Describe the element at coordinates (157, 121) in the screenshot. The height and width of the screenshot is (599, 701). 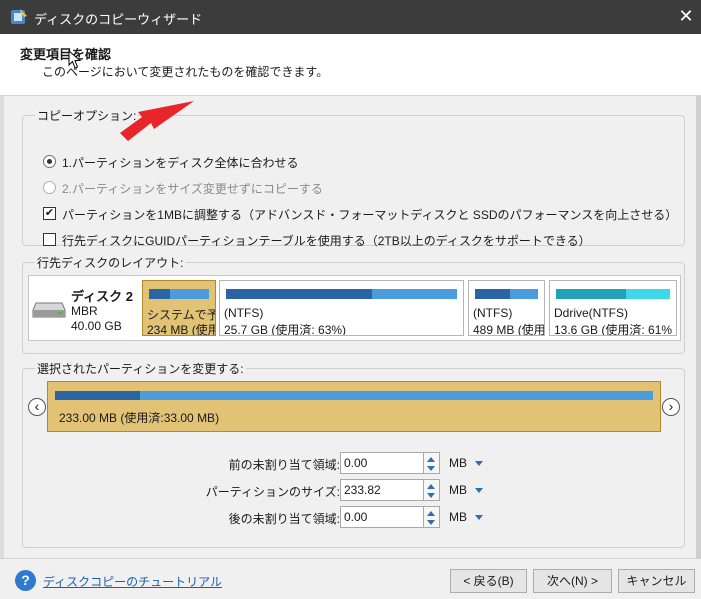
I see `red-arrow-annotation-icon` at that location.